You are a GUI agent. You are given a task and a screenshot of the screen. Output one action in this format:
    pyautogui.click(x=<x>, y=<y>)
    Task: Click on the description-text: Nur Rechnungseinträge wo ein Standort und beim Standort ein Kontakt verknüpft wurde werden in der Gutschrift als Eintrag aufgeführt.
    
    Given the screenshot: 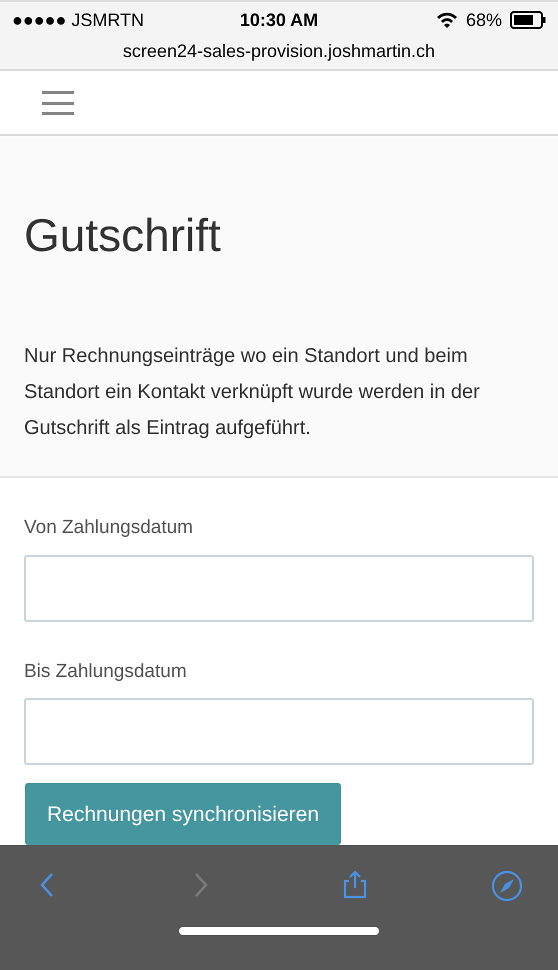 What is the action you would take?
    pyautogui.click(x=252, y=393)
    